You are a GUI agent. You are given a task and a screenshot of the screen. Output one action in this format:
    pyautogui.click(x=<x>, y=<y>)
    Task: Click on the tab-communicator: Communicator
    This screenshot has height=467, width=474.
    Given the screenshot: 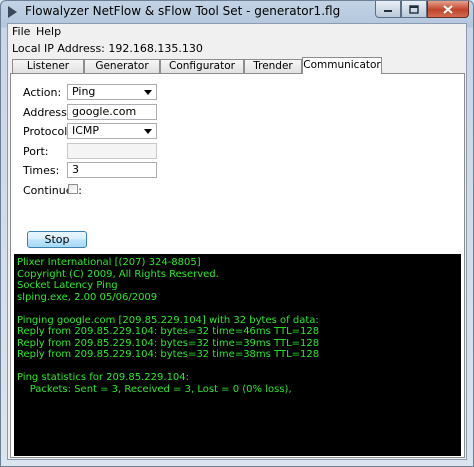 What is the action you would take?
    pyautogui.click(x=342, y=65)
    